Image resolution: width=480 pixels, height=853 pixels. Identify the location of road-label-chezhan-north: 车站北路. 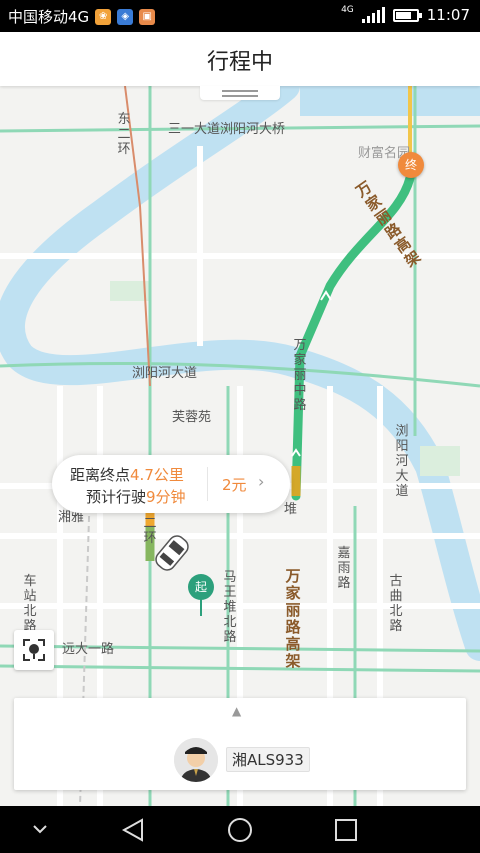
(30, 604).